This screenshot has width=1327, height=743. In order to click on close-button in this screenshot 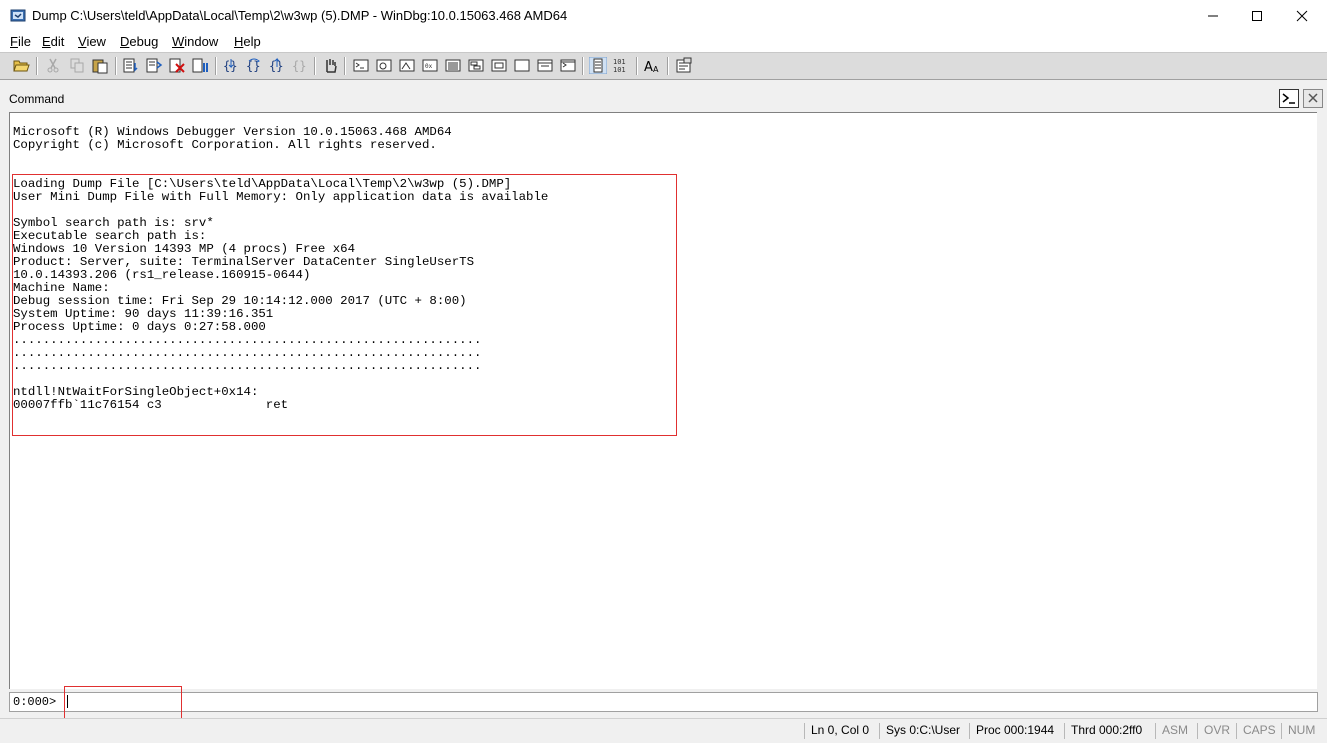, I will do `click(1302, 16)`.